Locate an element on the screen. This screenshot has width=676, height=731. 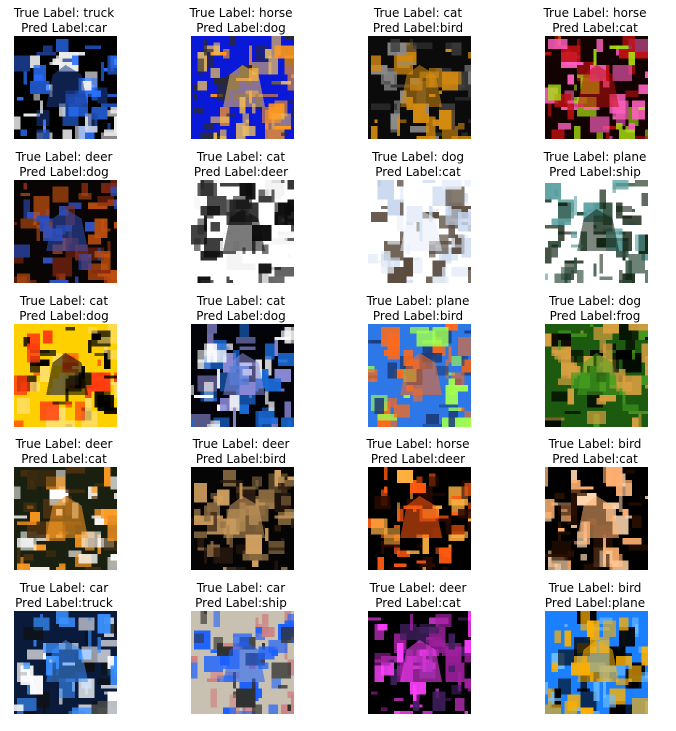
pred-label: Pred Label:truck is located at coordinates (64, 603).